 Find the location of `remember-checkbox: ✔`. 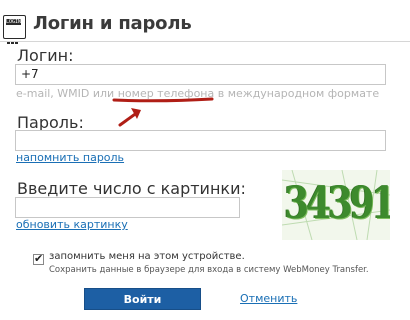

remember-checkbox: ✔ is located at coordinates (38, 258).